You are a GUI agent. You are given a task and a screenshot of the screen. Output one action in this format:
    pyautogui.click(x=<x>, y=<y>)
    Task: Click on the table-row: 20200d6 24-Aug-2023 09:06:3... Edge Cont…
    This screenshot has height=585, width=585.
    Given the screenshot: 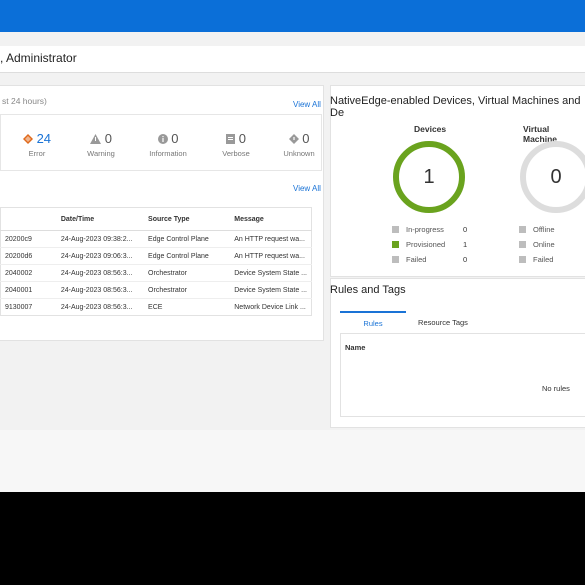 What is the action you would take?
    pyautogui.click(x=156, y=256)
    